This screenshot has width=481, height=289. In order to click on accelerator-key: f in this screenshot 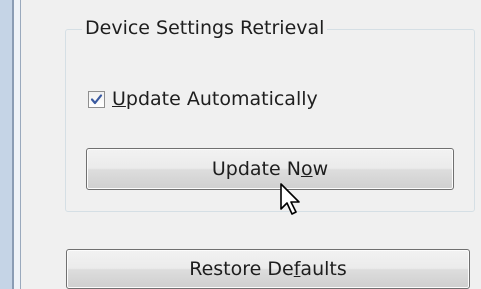, I will do `click(297, 269)`.